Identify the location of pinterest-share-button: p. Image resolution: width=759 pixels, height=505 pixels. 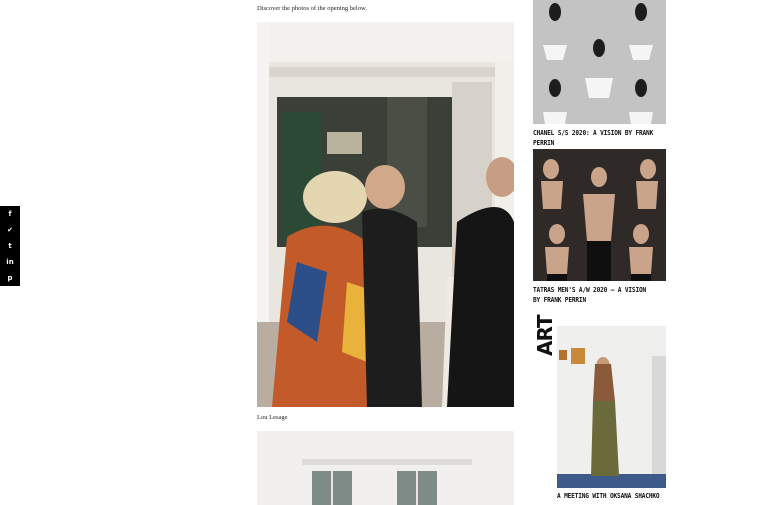
(10, 278).